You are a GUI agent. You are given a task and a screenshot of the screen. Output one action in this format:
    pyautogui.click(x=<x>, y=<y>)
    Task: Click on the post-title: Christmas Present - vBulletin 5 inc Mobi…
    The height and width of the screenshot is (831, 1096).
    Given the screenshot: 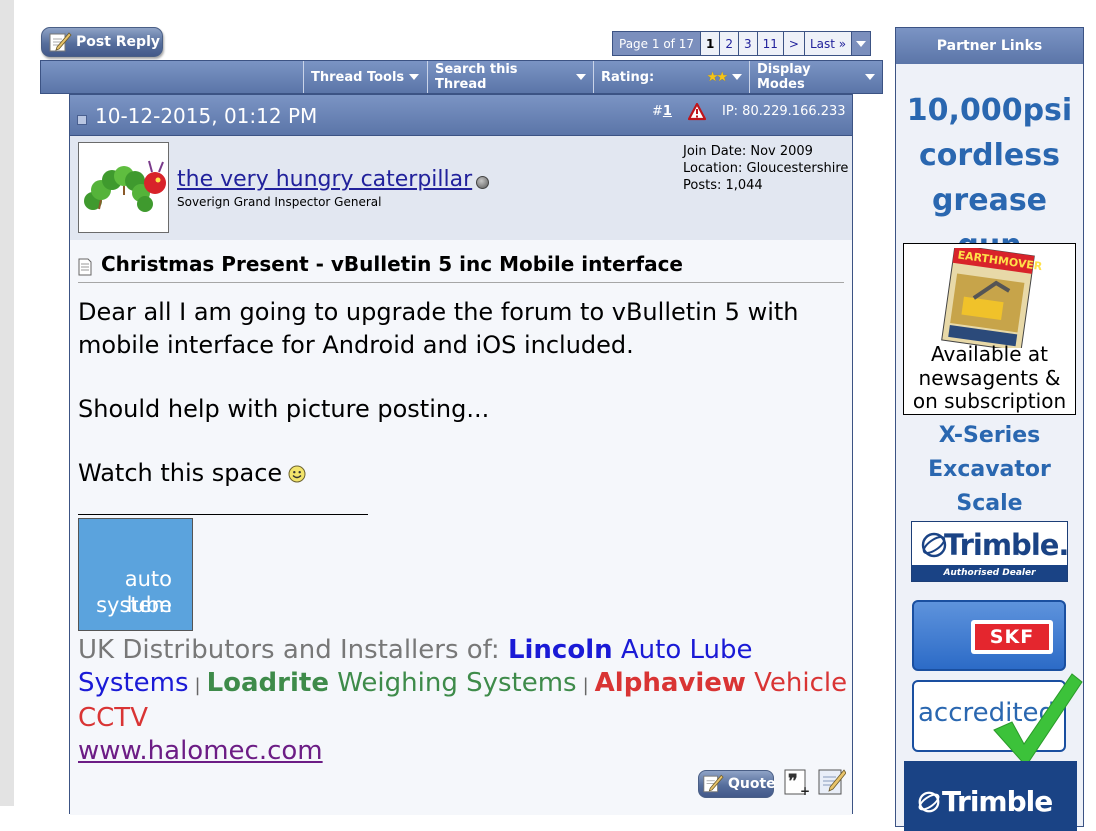 What is the action you would take?
    pyautogui.click(x=392, y=264)
    